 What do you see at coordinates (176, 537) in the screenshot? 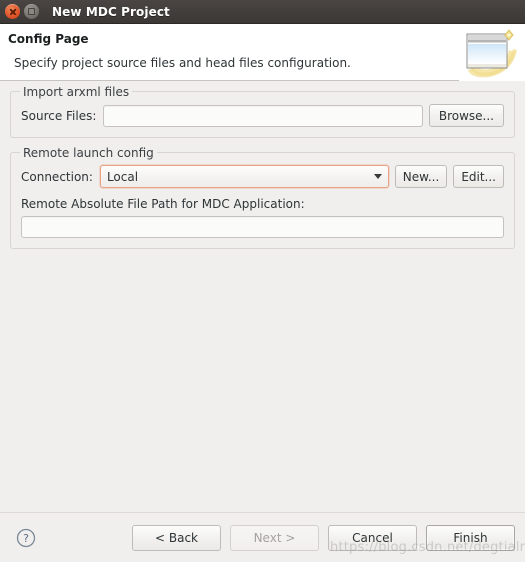
I see `back-button: < Back` at bounding box center [176, 537].